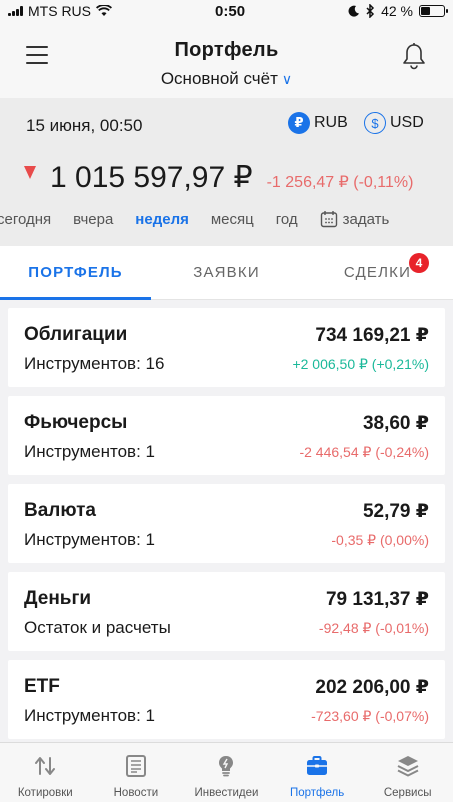 The image size is (453, 802). I want to click on asset-value: 734 169,21 ₽, so click(372, 335).